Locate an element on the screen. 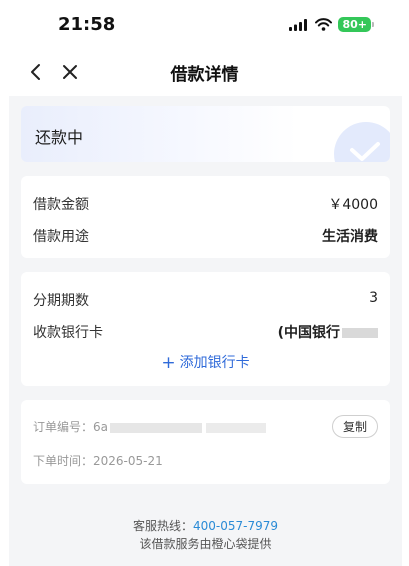 The image size is (409, 566). amount-value: ￥4000 is located at coordinates (353, 205).